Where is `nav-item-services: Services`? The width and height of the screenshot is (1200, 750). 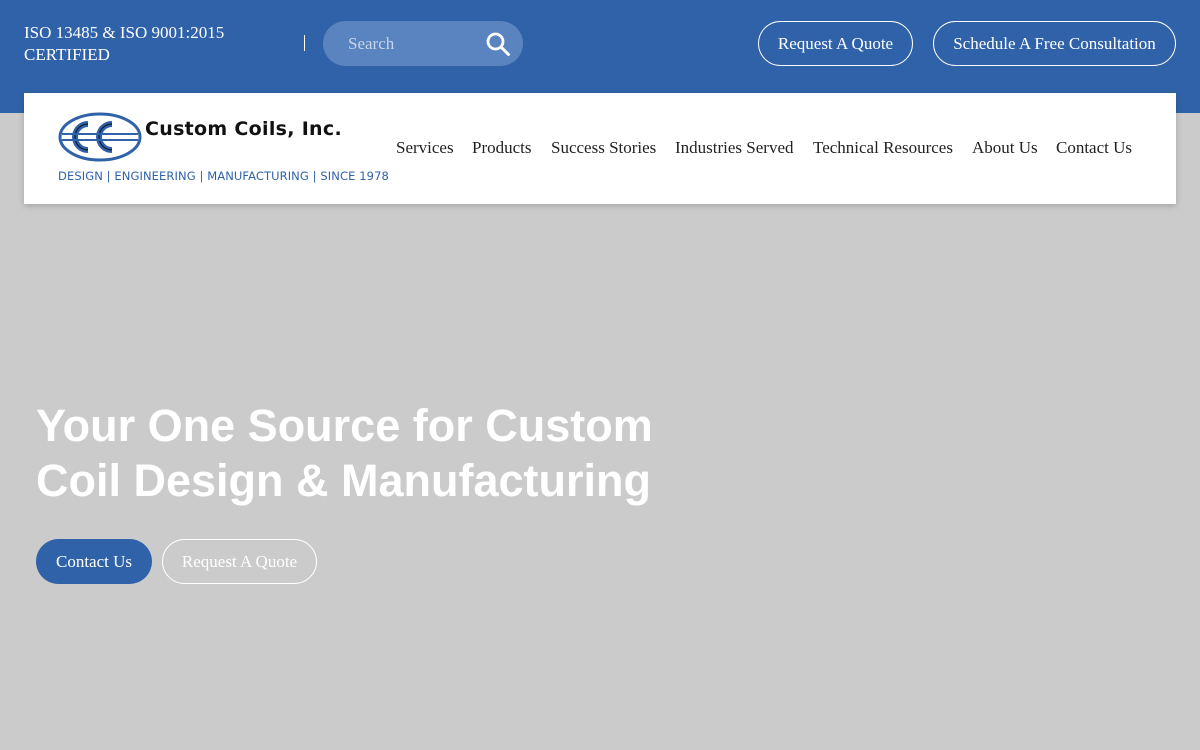 nav-item-services: Services is located at coordinates (425, 148).